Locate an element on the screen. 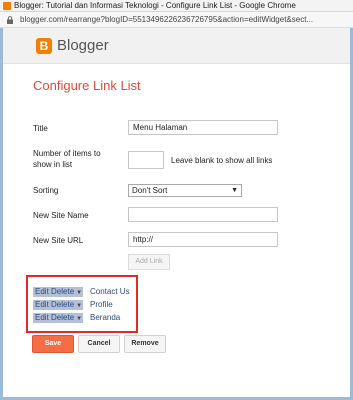 Image resolution: width=353 pixels, height=400 pixels. items-label-line1: Number of items to is located at coordinates (67, 153).